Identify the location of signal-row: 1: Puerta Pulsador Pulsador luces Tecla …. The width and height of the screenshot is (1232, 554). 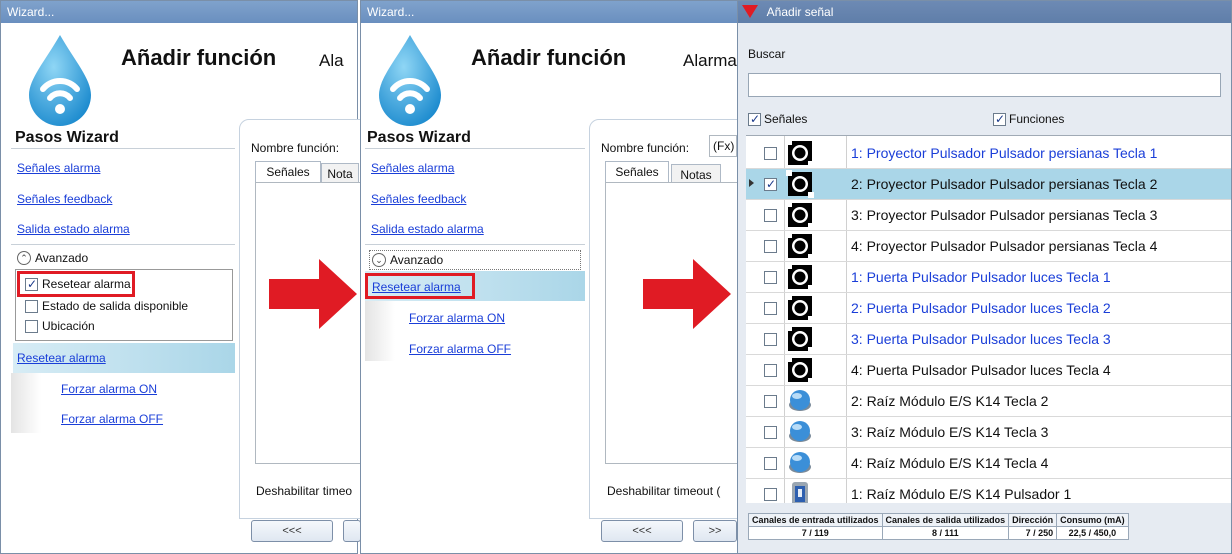
(988, 277).